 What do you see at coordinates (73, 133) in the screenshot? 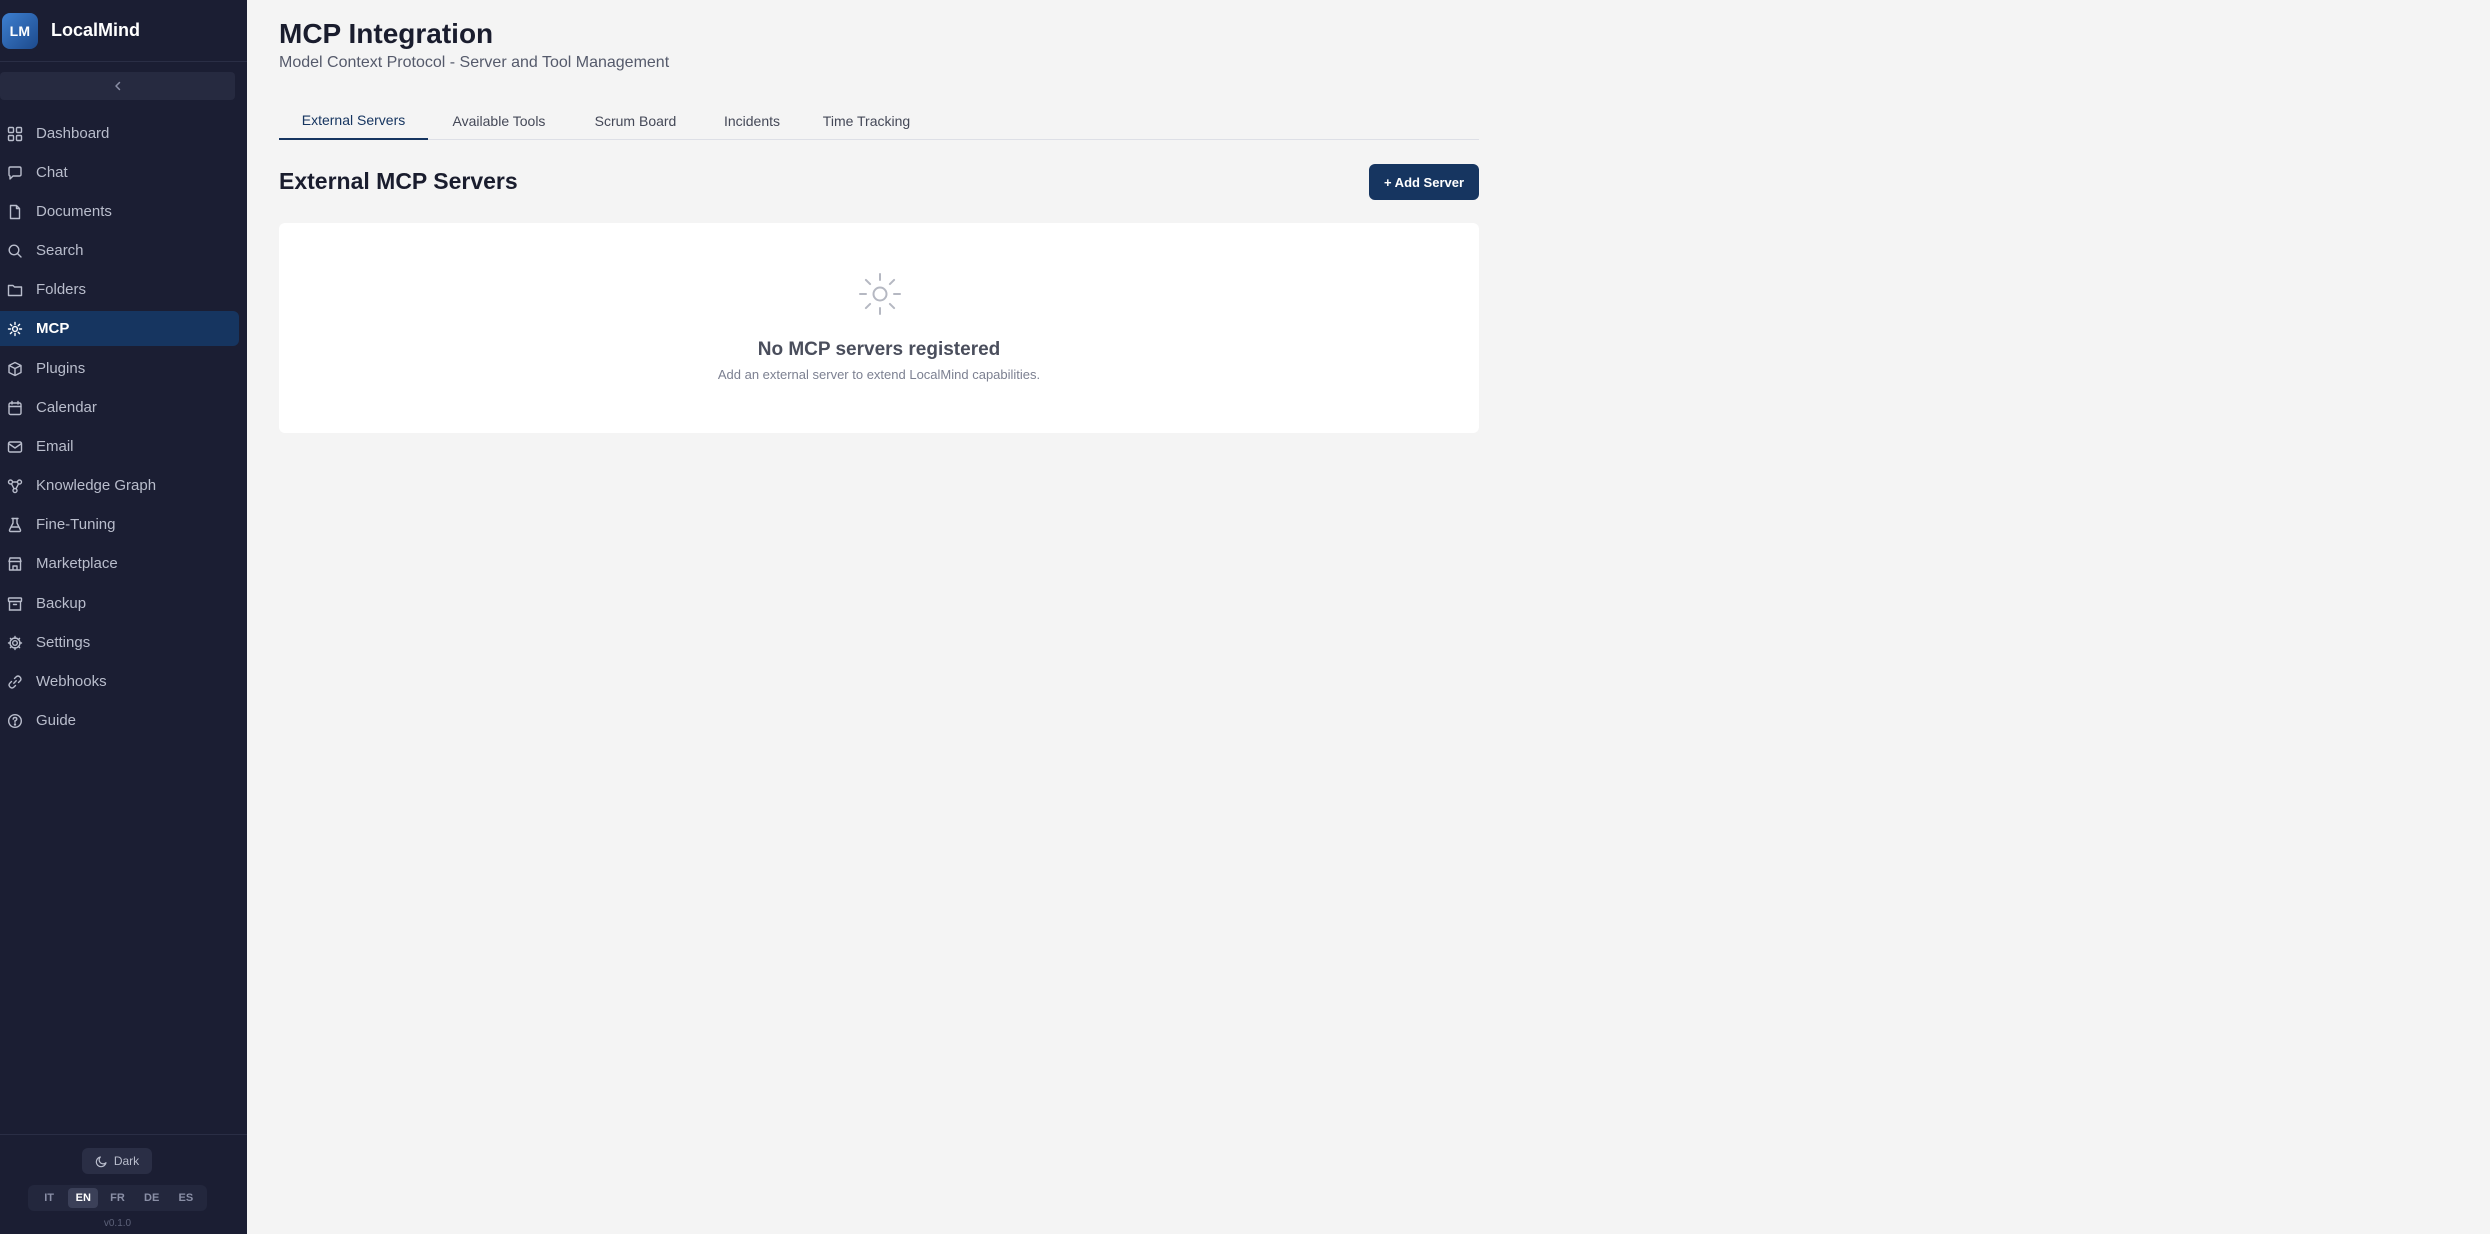
I see `sidebar-item-label: Dashboard` at bounding box center [73, 133].